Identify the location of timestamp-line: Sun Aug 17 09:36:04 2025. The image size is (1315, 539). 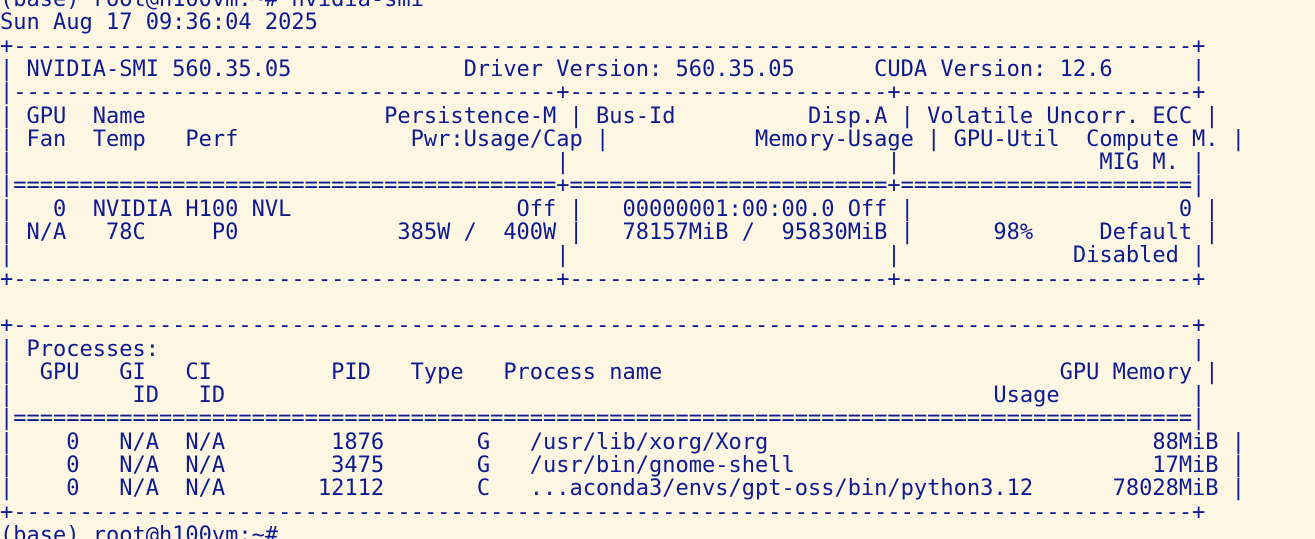
(159, 23).